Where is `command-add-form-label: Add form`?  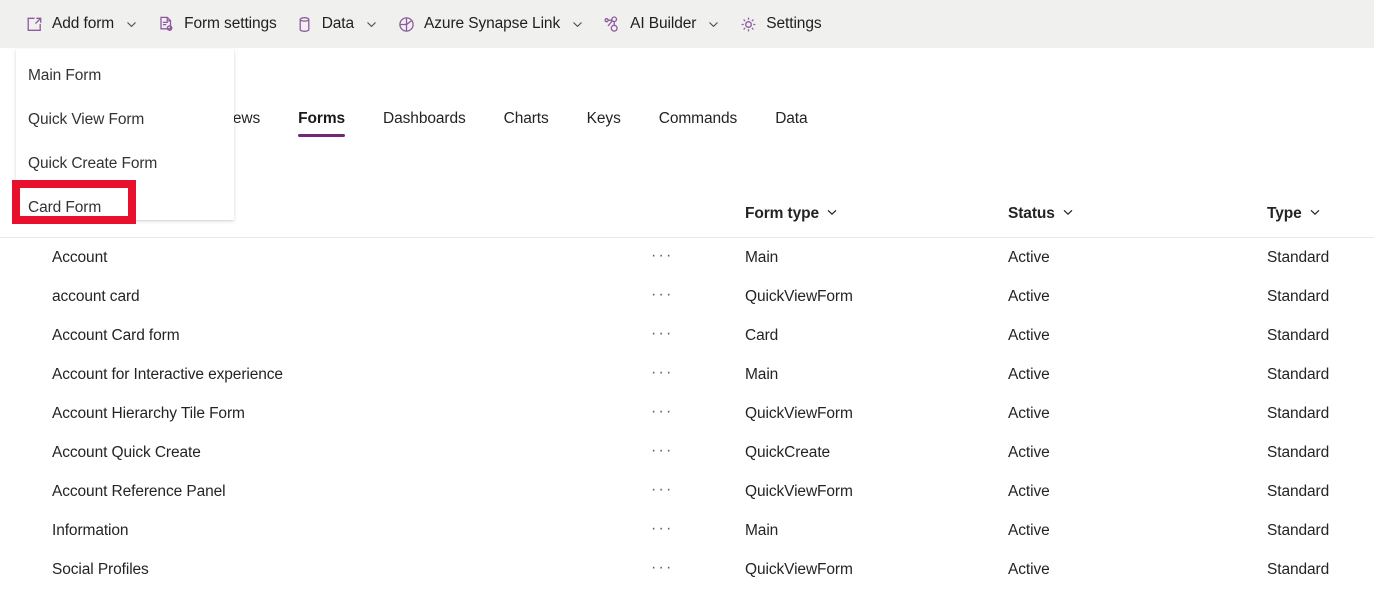
command-add-form-label: Add form is located at coordinates (83, 23).